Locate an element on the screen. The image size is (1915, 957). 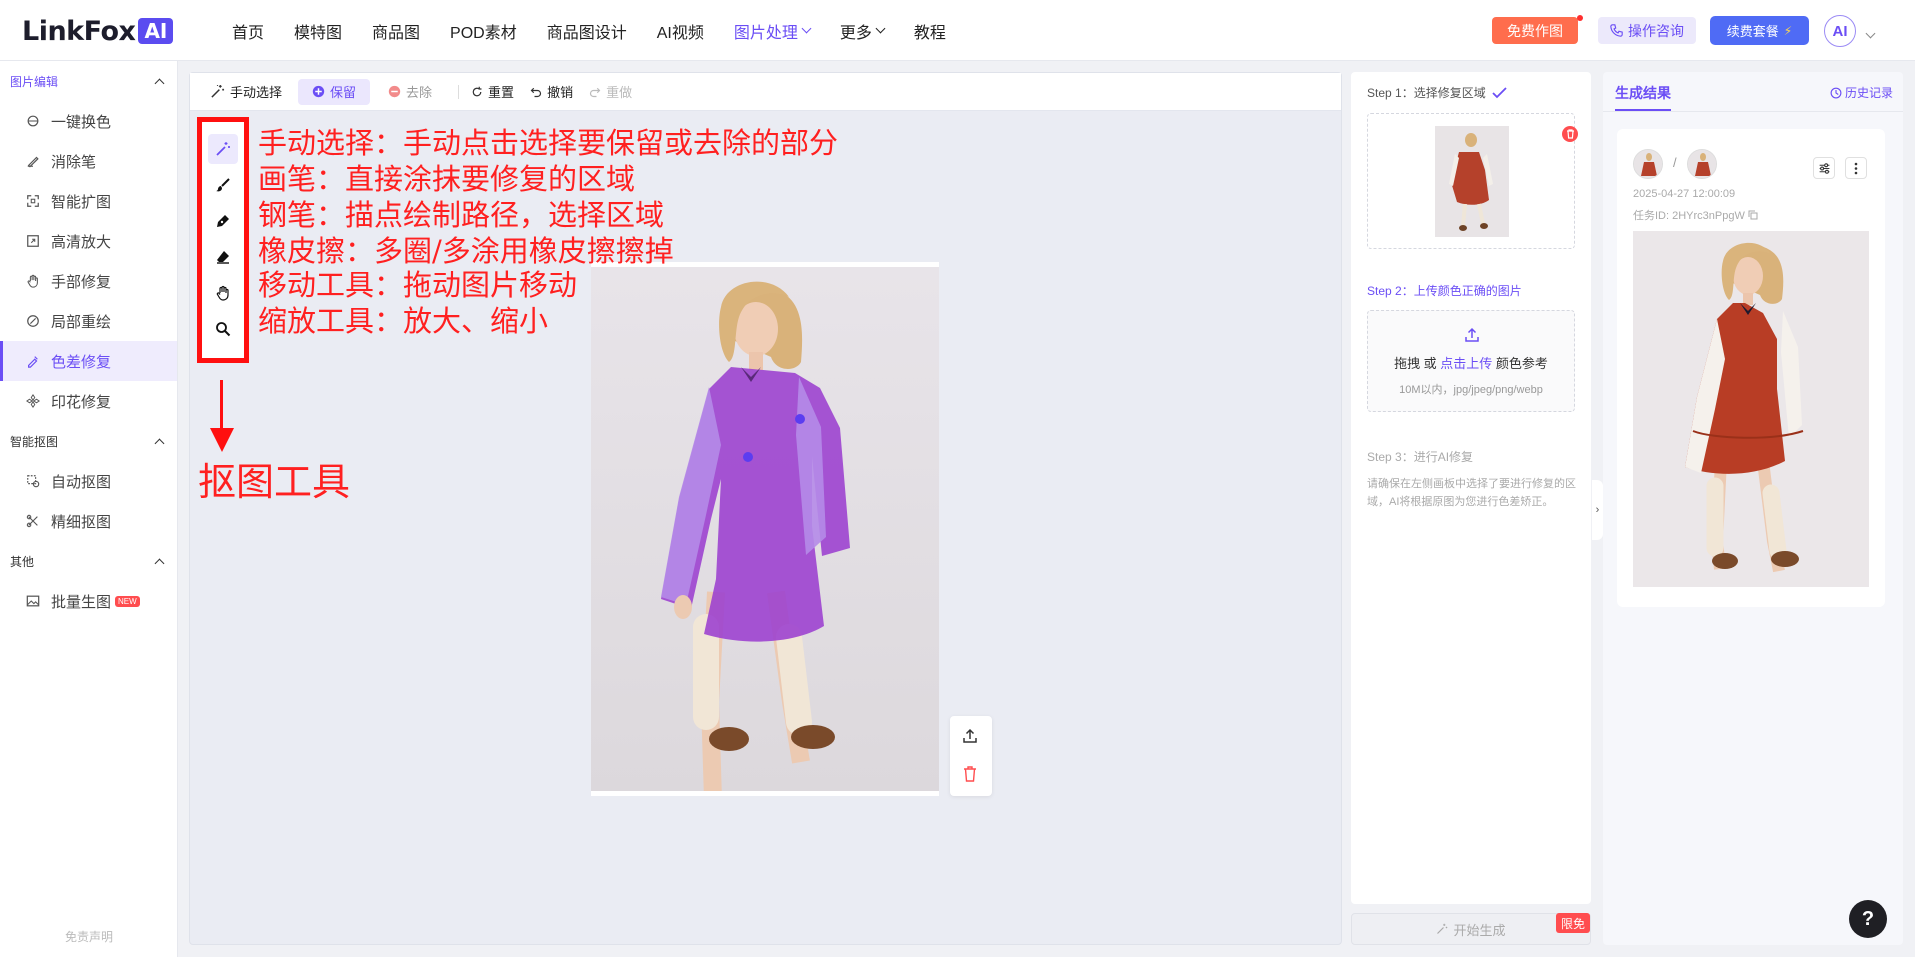
pen-tool is located at coordinates (223, 221).